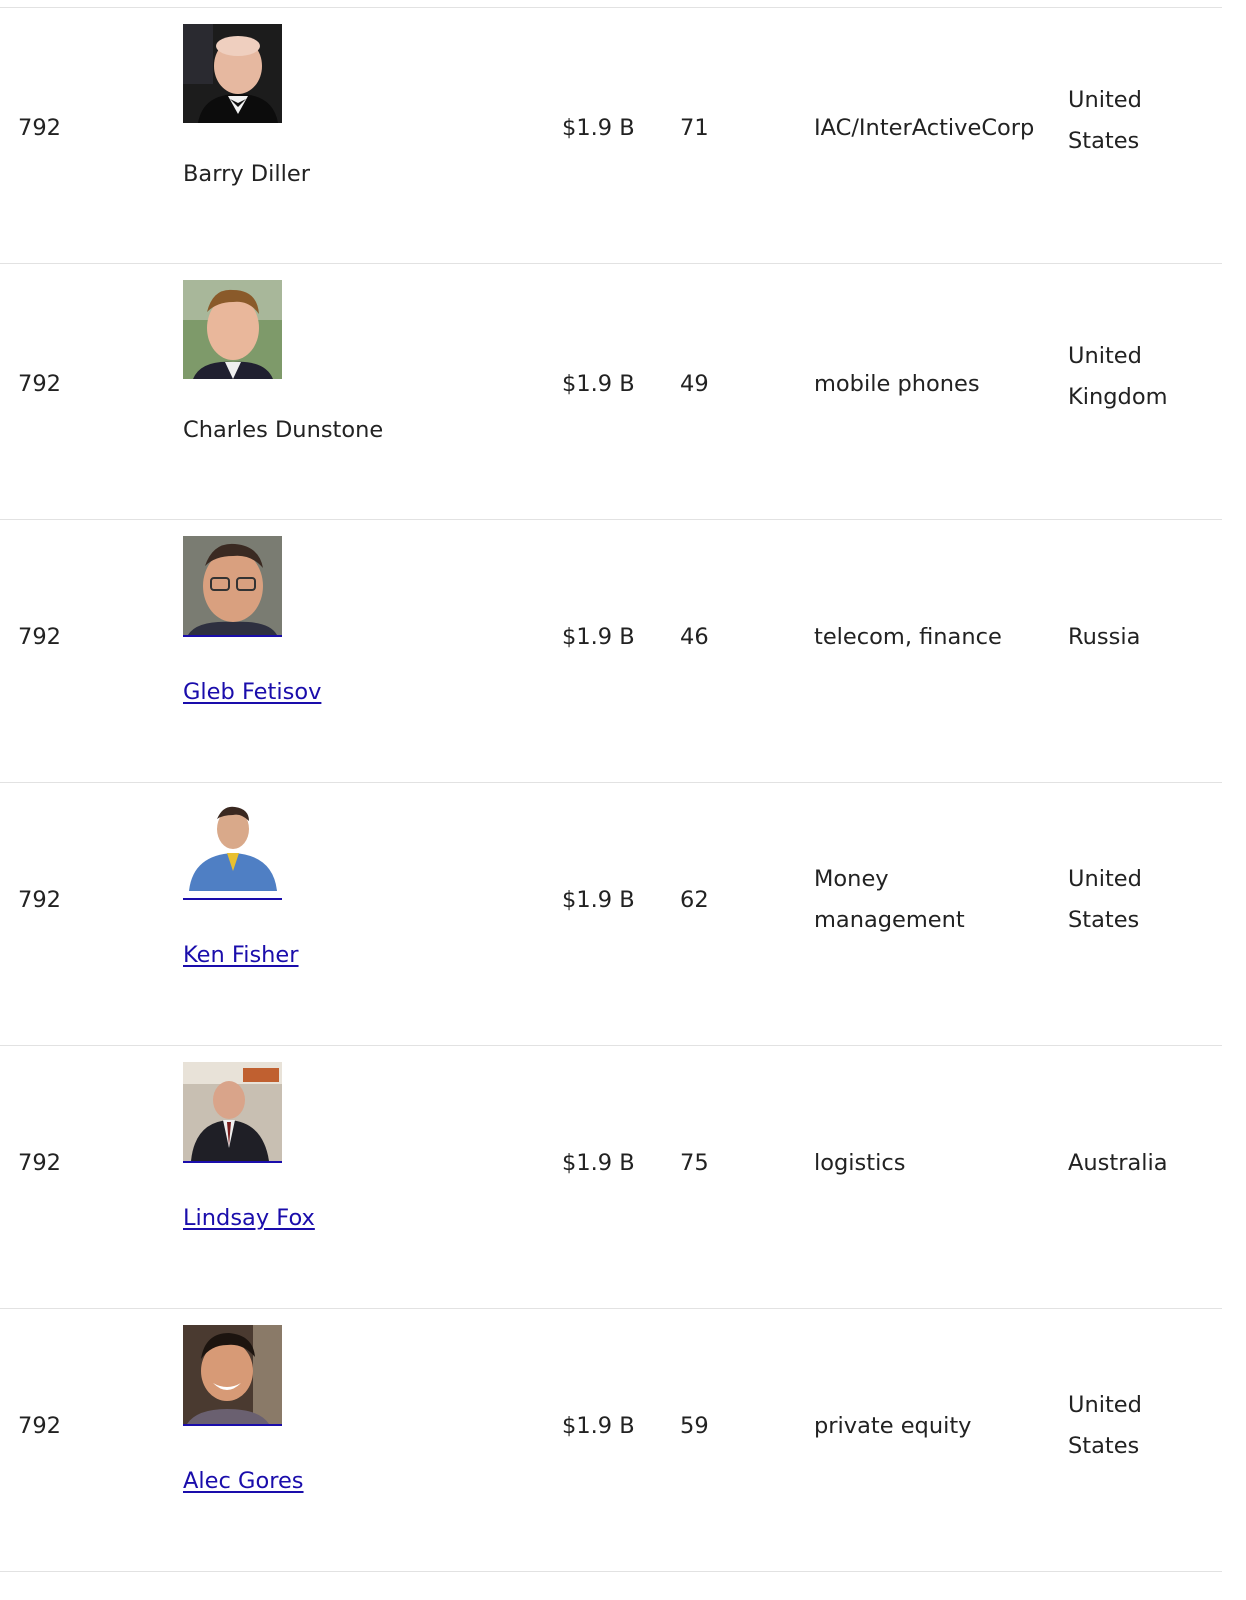 The width and height of the screenshot is (1246, 1600). I want to click on age-cell: 75, so click(694, 1163).